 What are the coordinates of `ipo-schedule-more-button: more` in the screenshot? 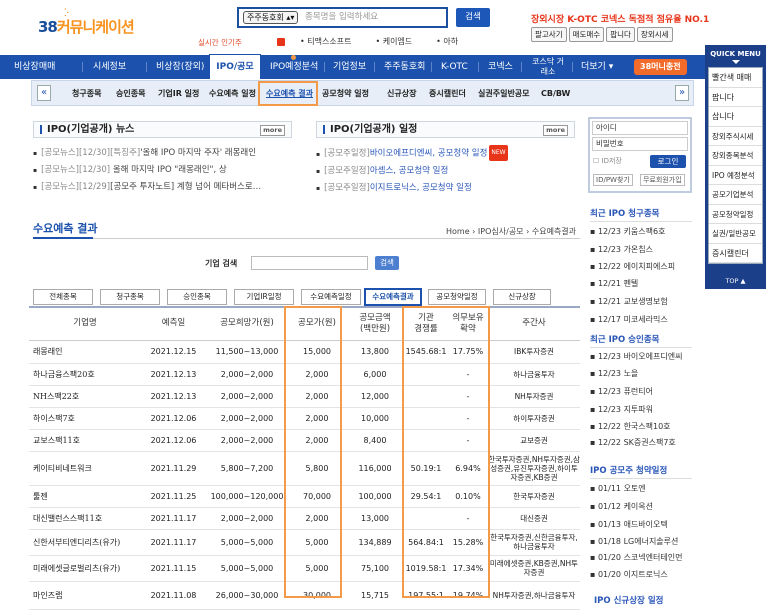 It's located at (555, 130).